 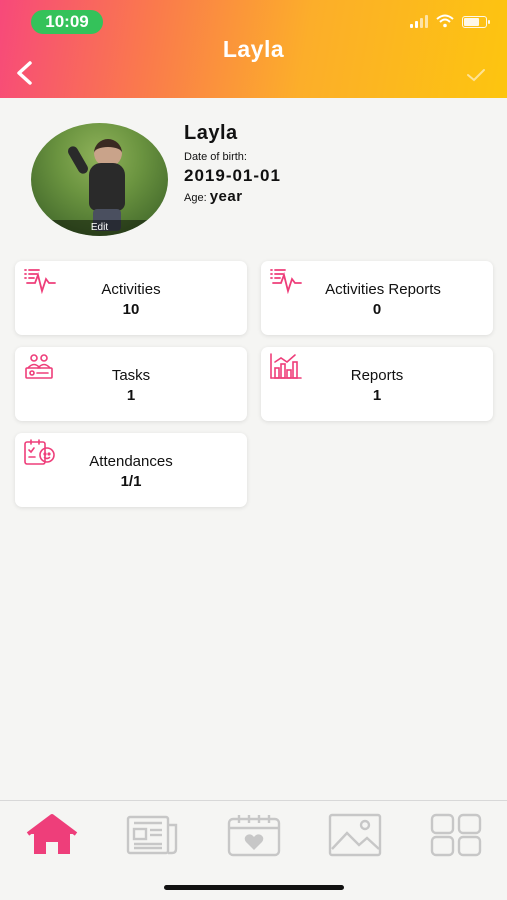 I want to click on grid-icon, so click(x=456, y=835).